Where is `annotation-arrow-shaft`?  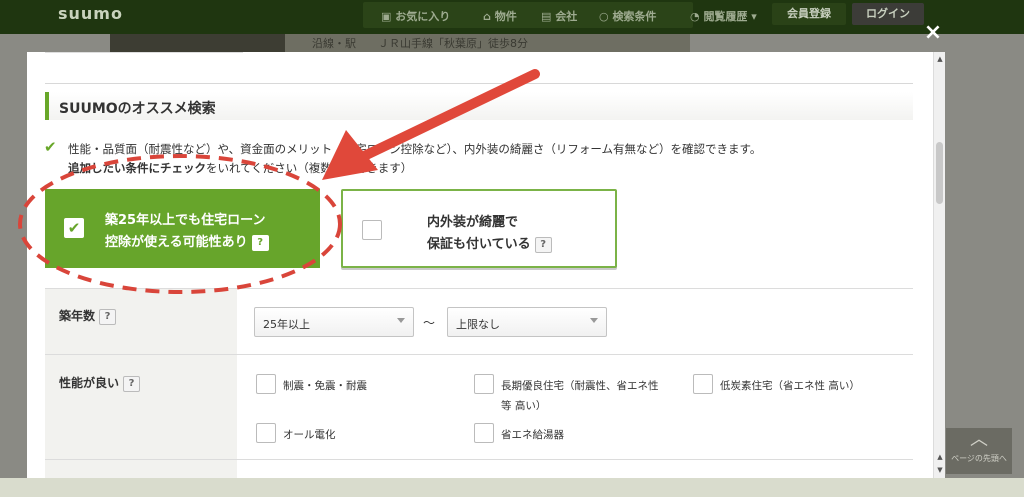 annotation-arrow-shaft is located at coordinates (447, 116).